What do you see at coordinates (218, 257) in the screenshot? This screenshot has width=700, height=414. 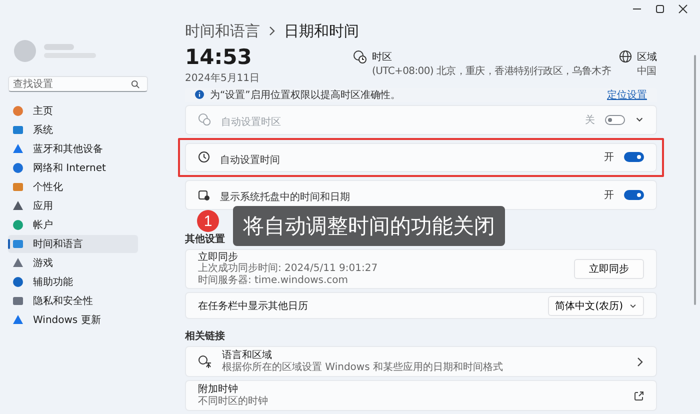 I see `sync-title: 立即同步` at bounding box center [218, 257].